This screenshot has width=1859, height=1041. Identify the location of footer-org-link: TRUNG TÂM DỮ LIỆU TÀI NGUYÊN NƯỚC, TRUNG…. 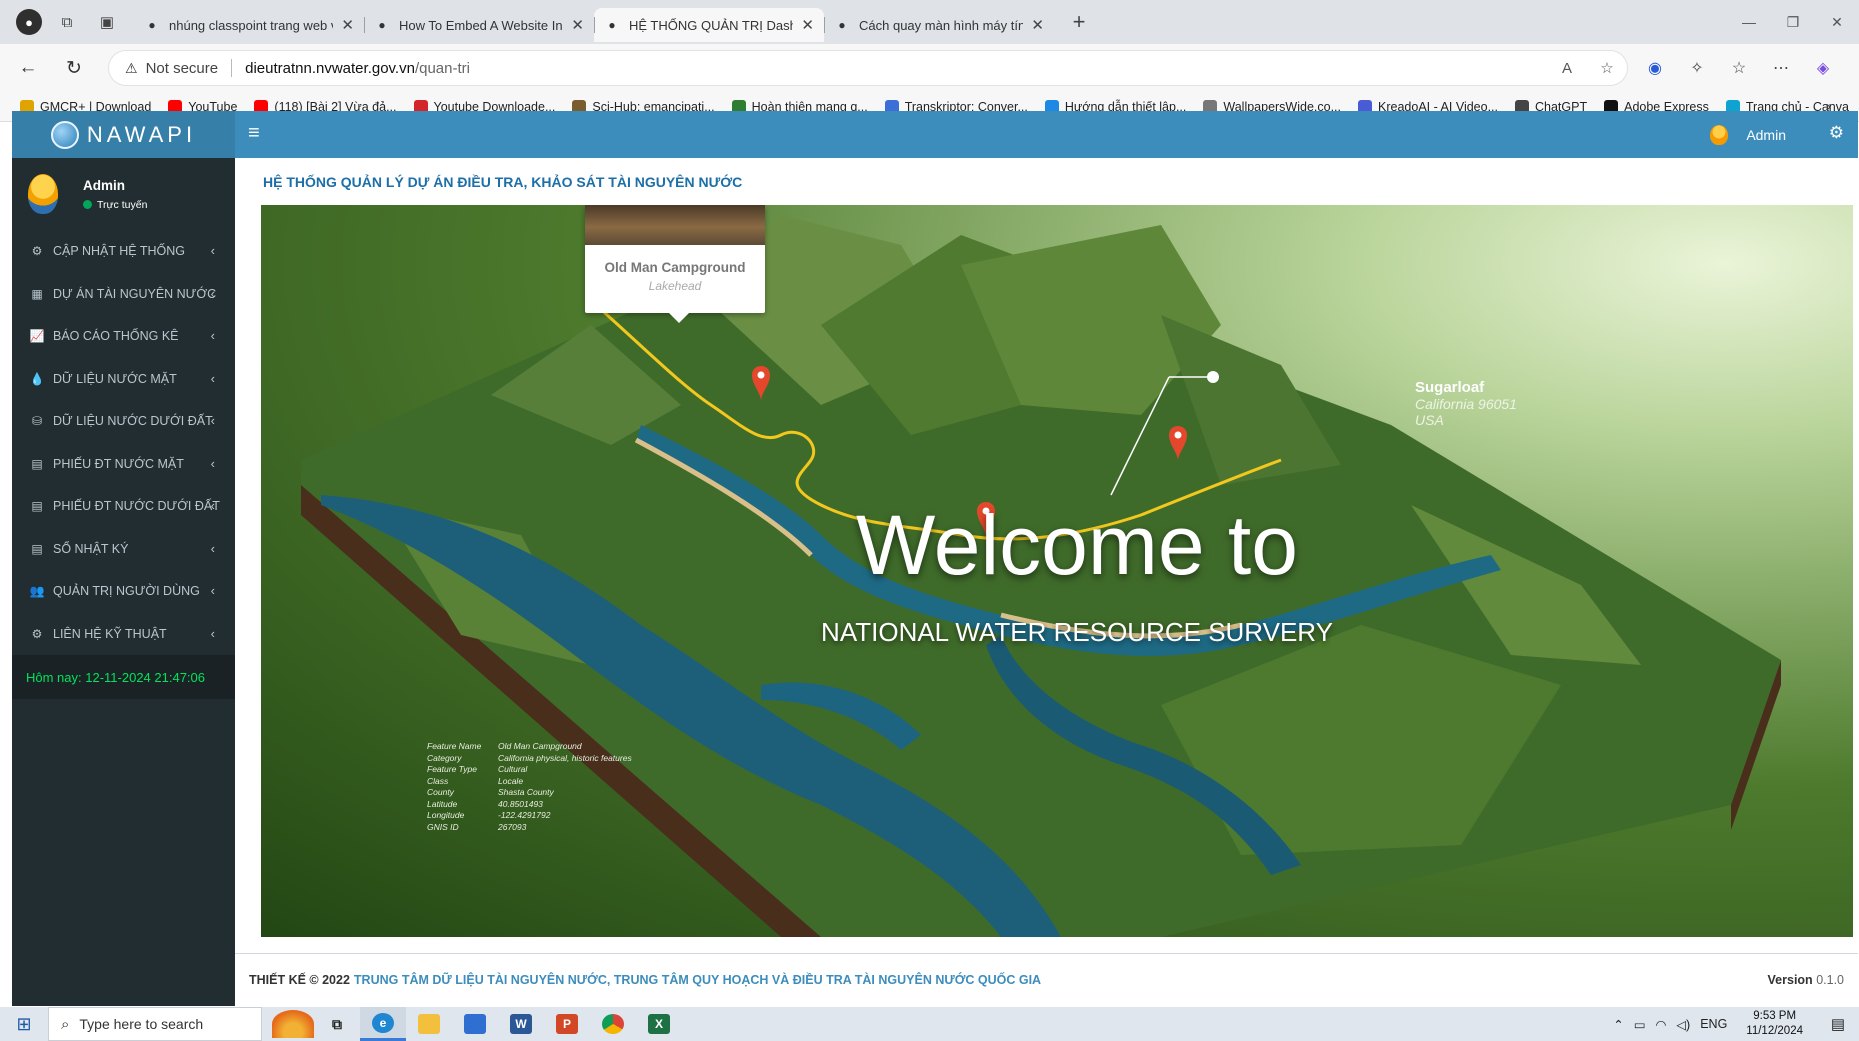
(697, 980).